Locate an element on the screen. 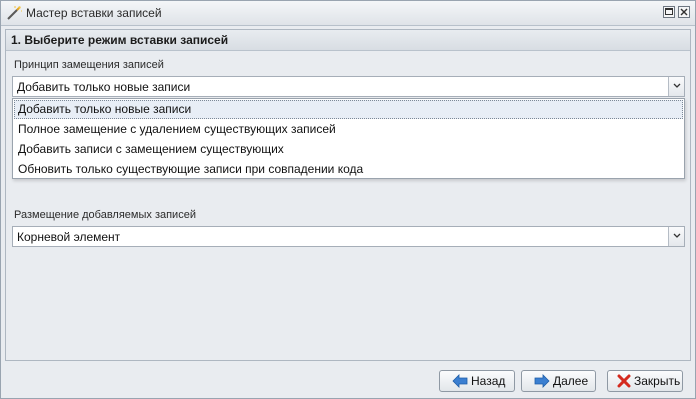 This screenshot has width=696, height=399. option-add-new-only: Добавить только новые записи is located at coordinates (348, 109).